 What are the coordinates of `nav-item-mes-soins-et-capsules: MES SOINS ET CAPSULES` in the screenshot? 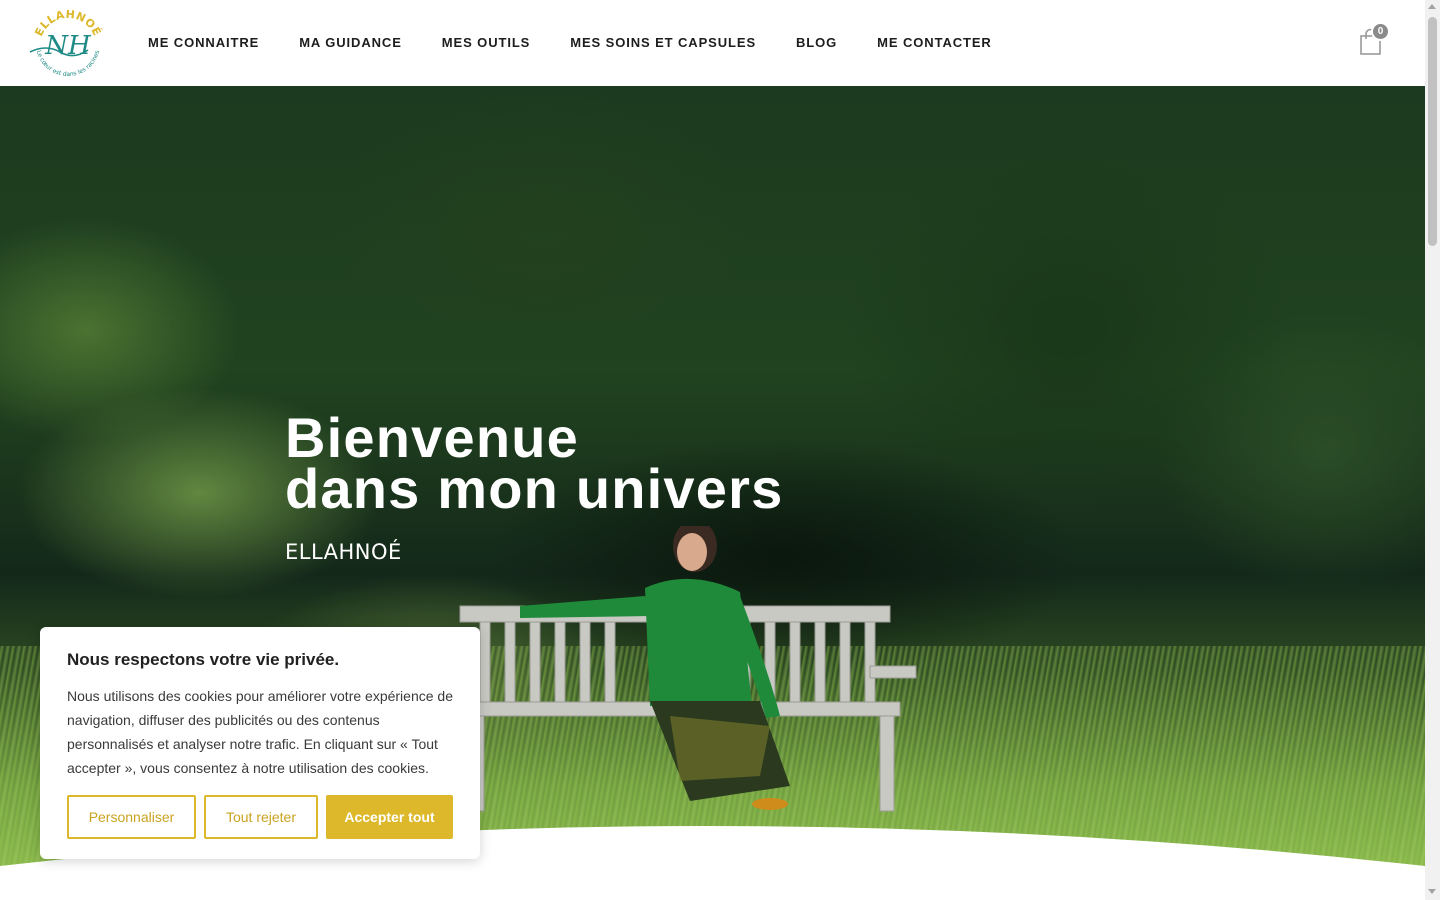 It's located at (663, 43).